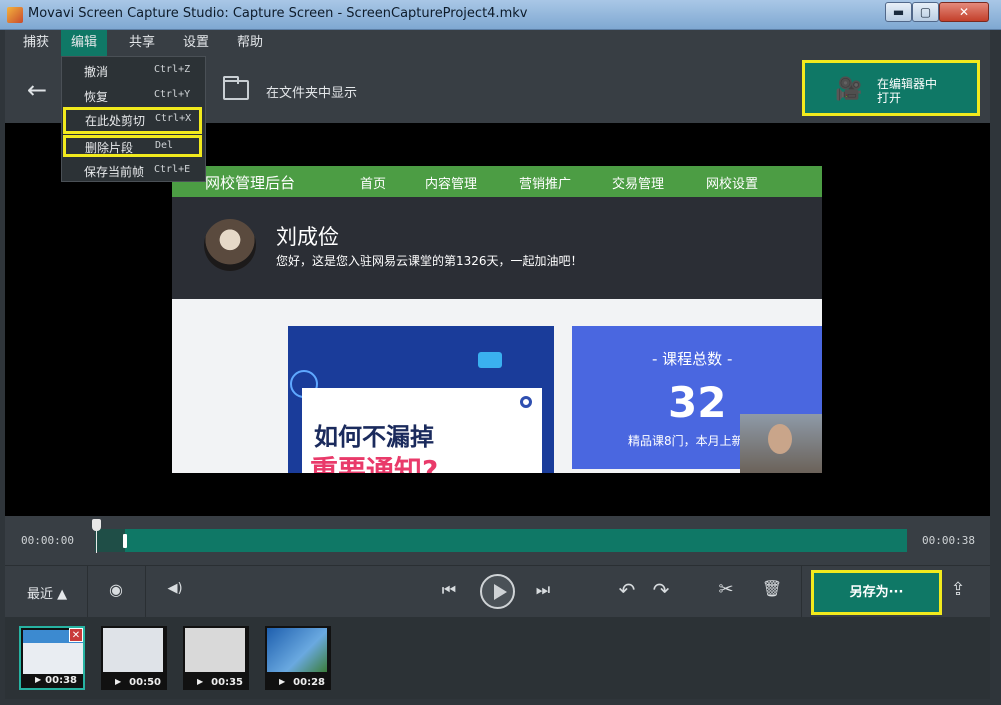  I want to click on playback-controls: 最近 ▲ ◉ ◀) ⏮ ⏭ ↶ ↷ ✂ 🗑 另存为··· ⇪, so click(497, 591).